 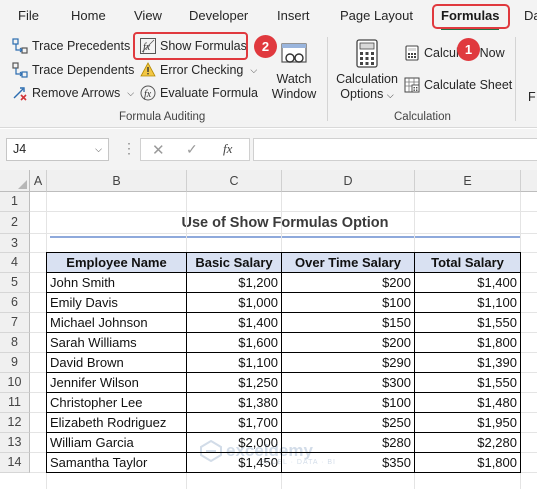 What do you see at coordinates (348, 423) in the screenshot?
I see `table-cell-overtime-salary: $250` at bounding box center [348, 423].